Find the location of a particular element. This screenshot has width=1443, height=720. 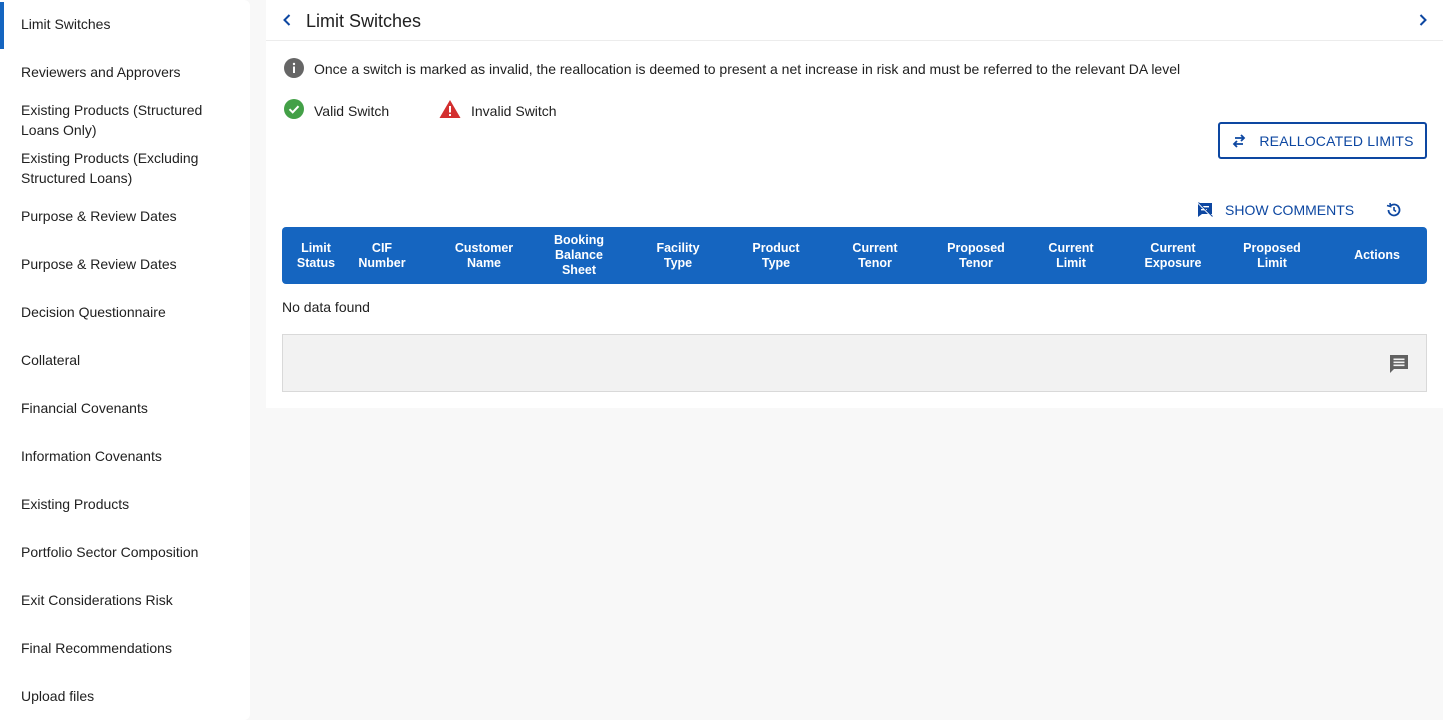

show-comments-button: SHOW COMMENTS is located at coordinates (1275, 210).